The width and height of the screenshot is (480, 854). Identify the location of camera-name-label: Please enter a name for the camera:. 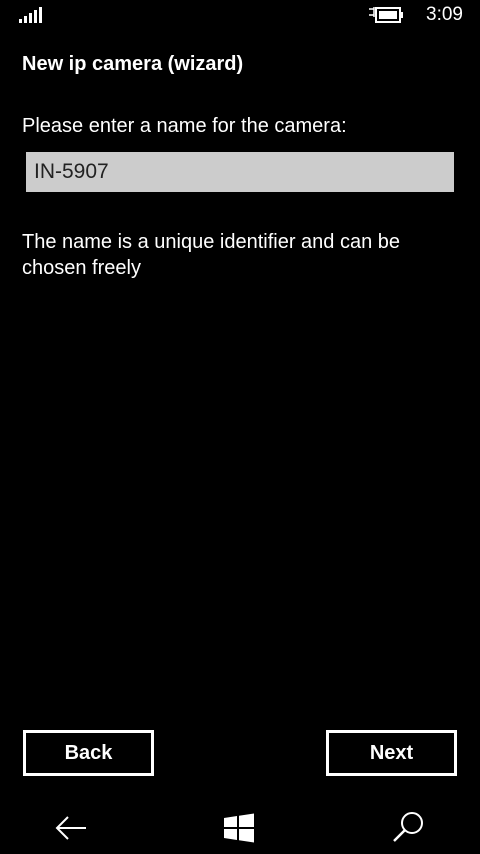
(184, 126).